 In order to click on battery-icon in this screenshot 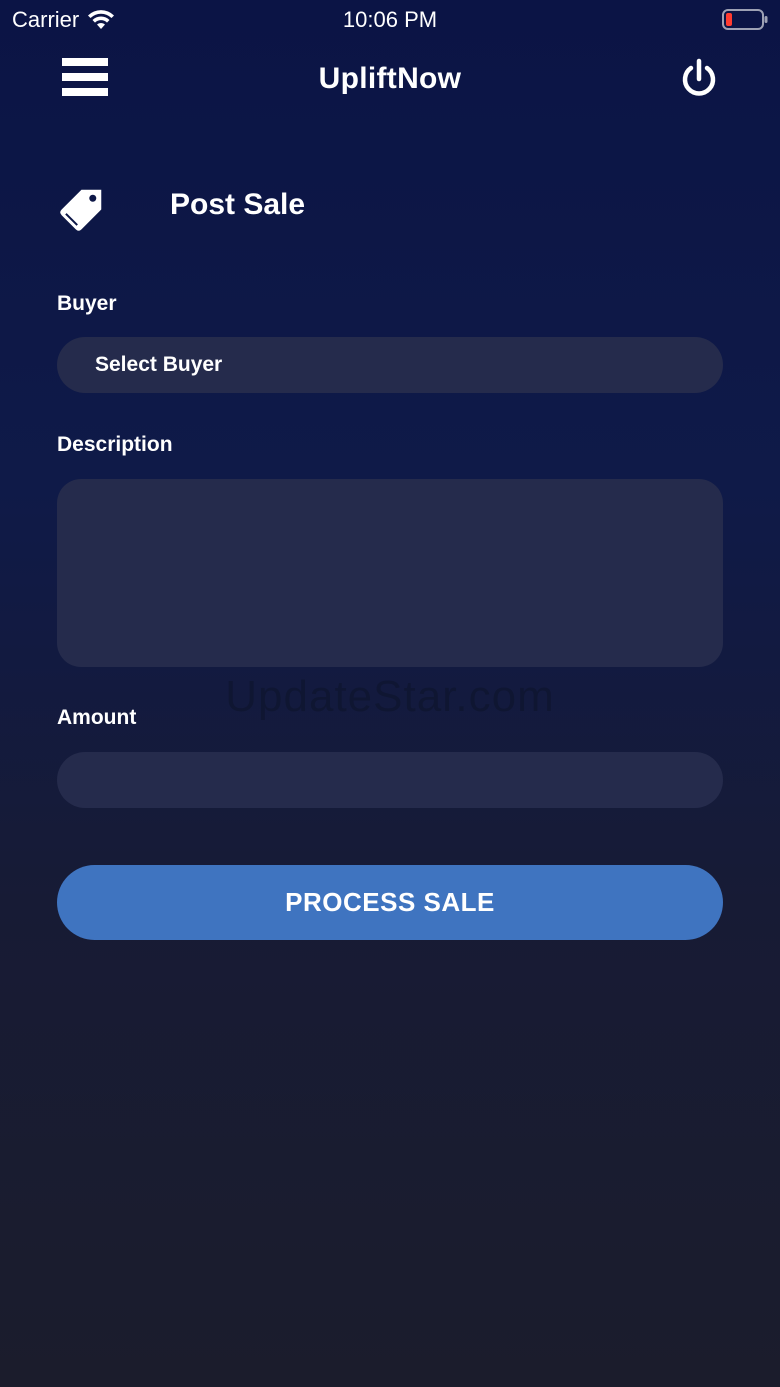, I will do `click(745, 19)`.